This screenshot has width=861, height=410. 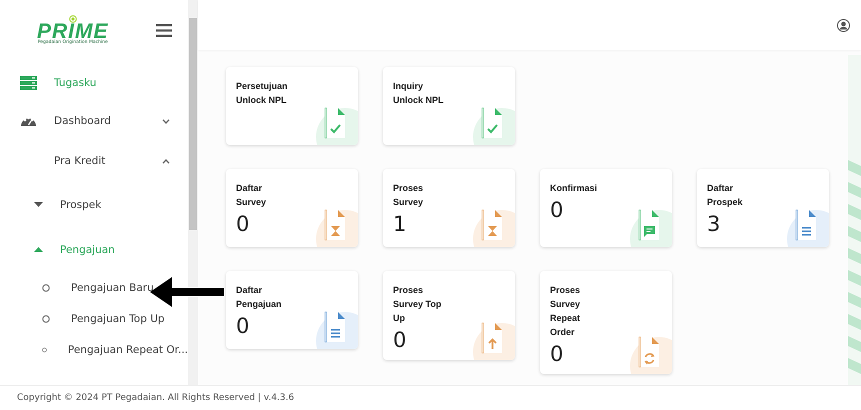 What do you see at coordinates (574, 188) in the screenshot?
I see `card-title: Konfirmasi` at bounding box center [574, 188].